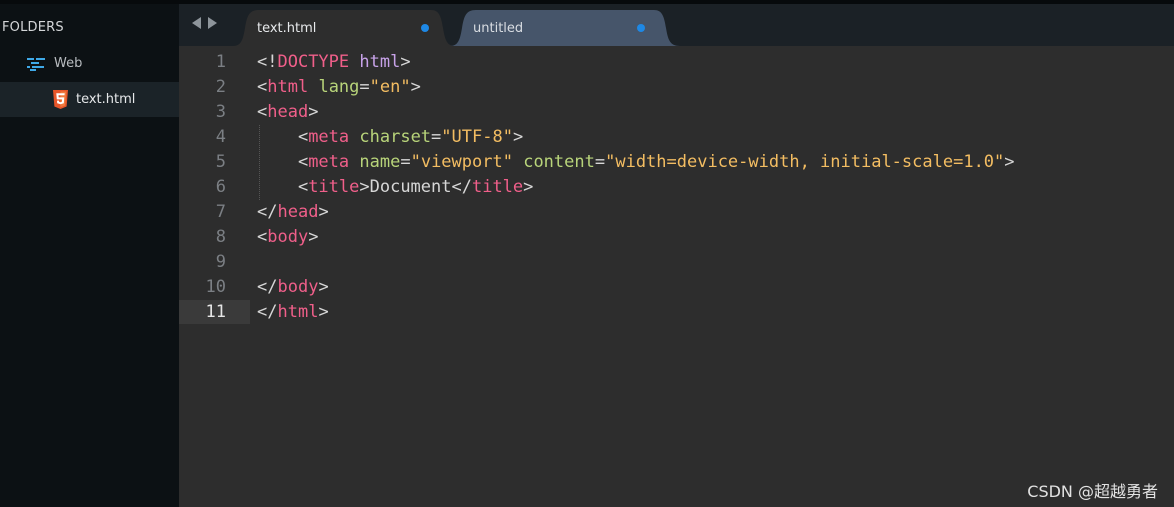  Describe the element at coordinates (215, 287) in the screenshot. I see `line-number: 10` at that location.